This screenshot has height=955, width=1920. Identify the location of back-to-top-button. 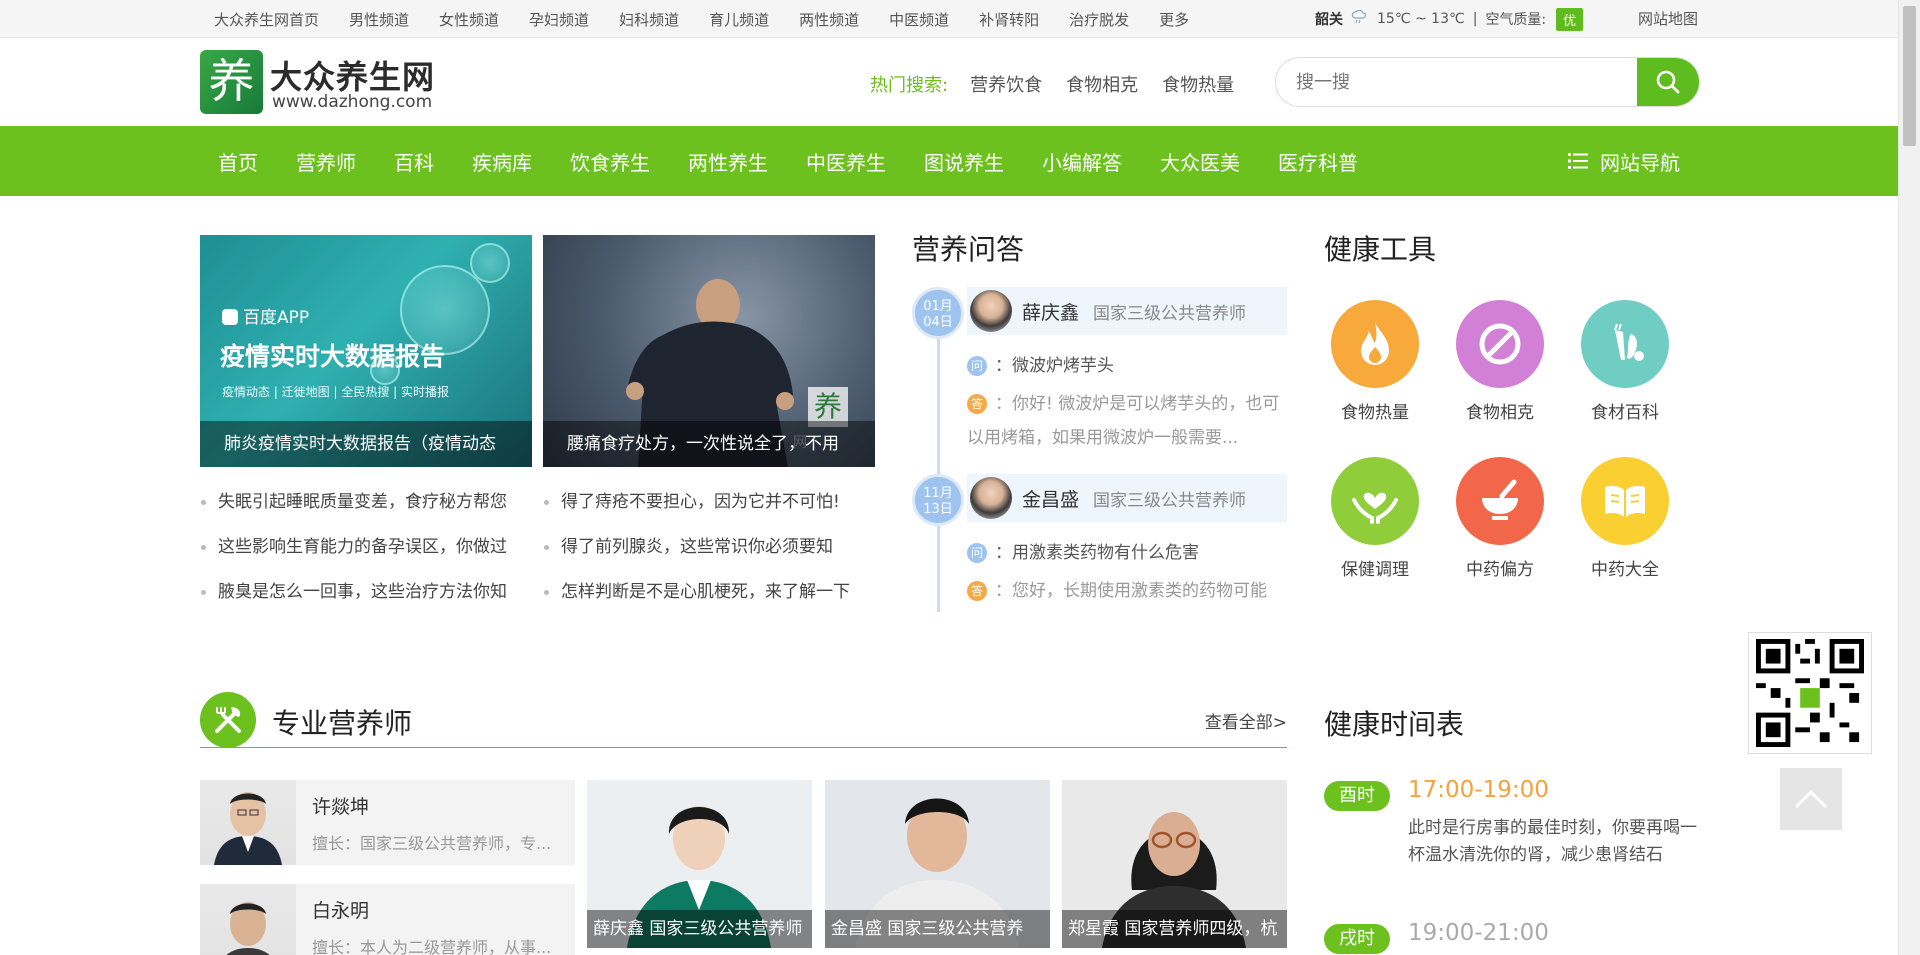
(1811, 799).